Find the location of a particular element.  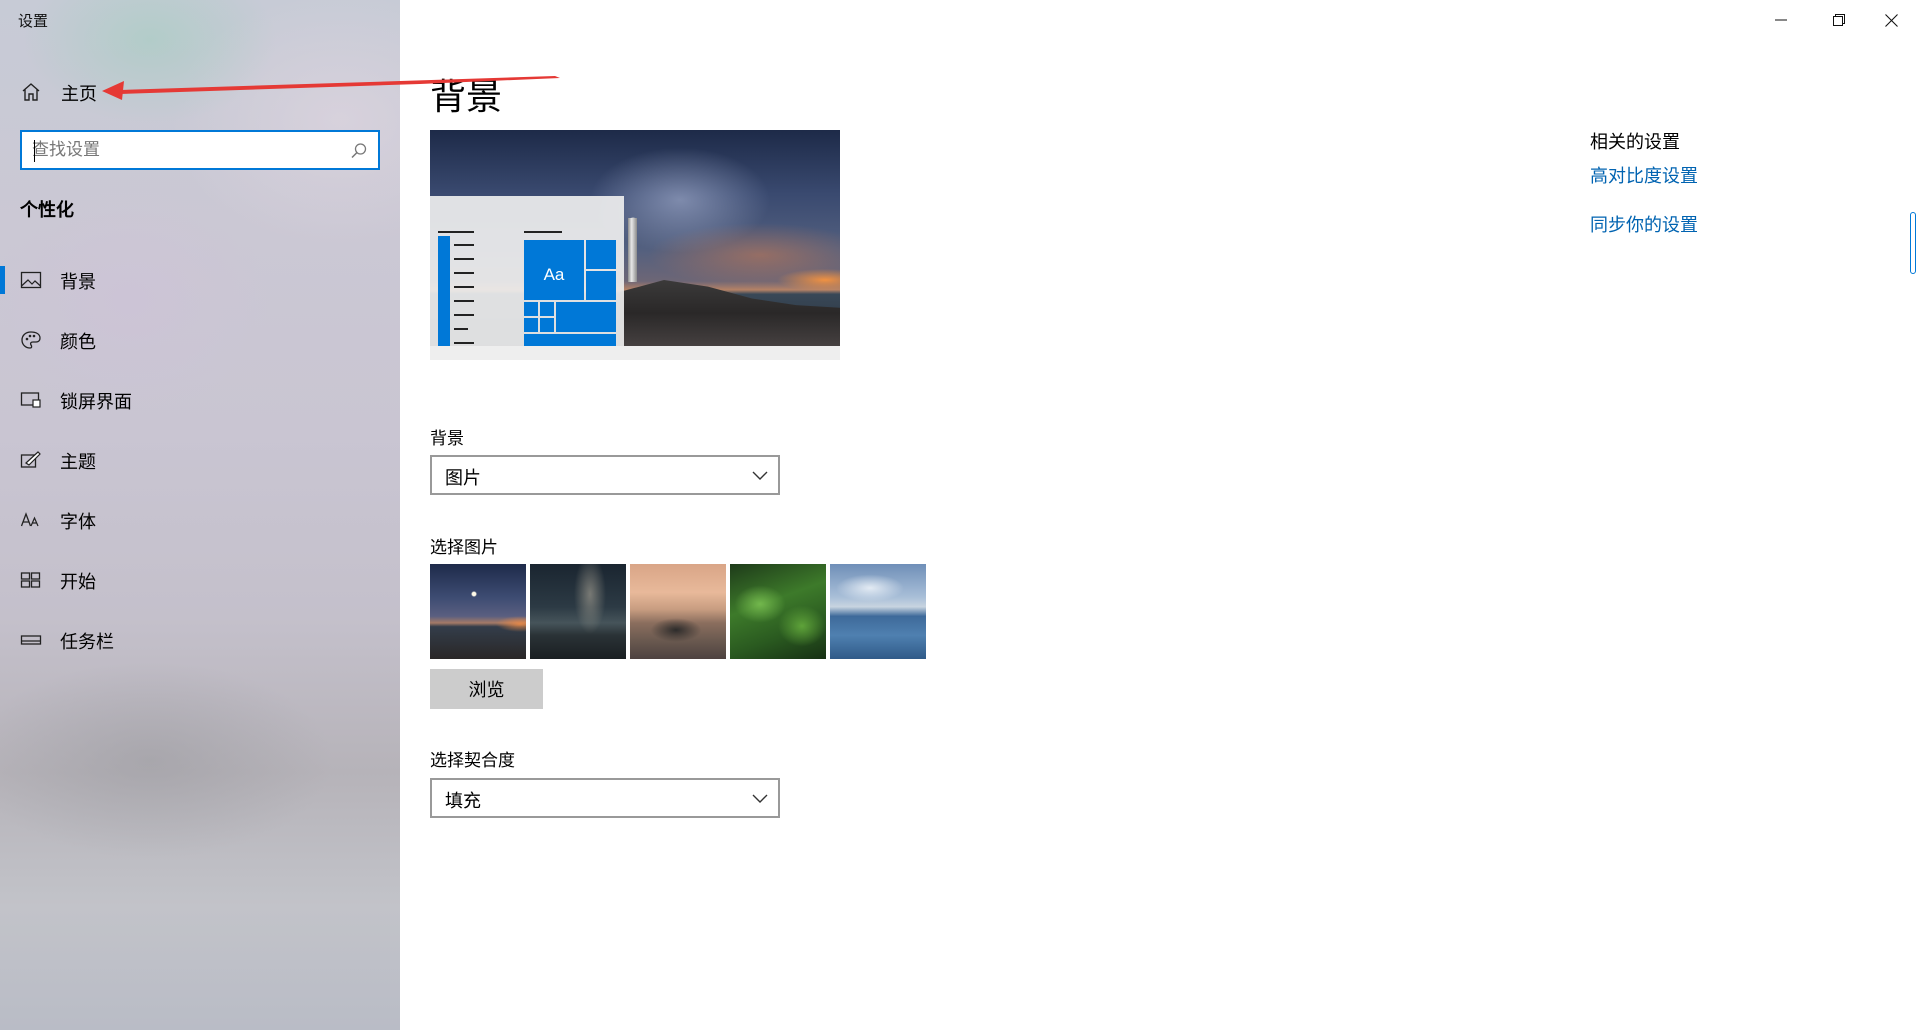

fit-dropdown: 填充 is located at coordinates (605, 798).